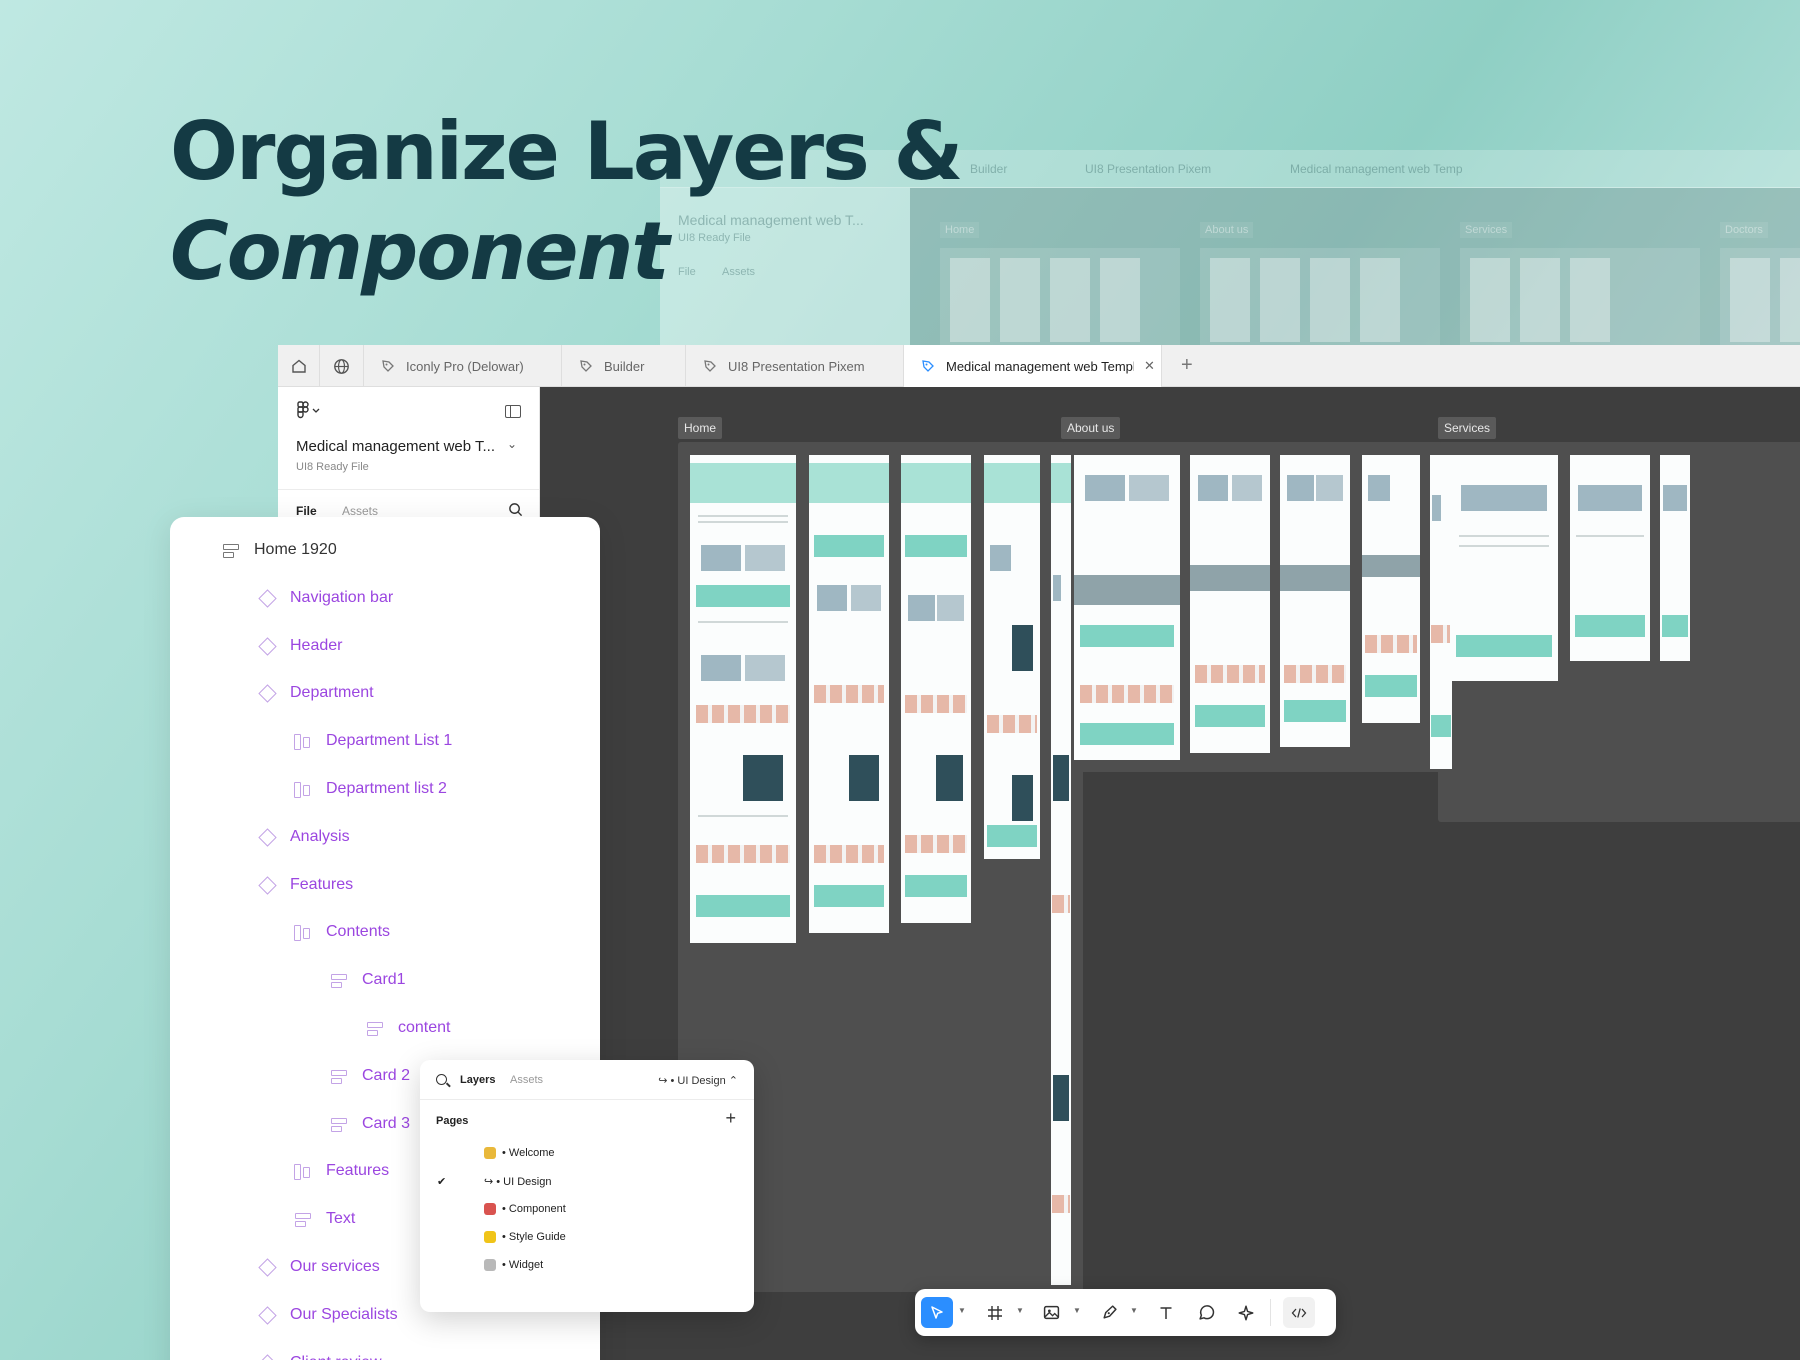 The height and width of the screenshot is (1360, 1800). I want to click on layer-row: Navigation bar, so click(325, 598).